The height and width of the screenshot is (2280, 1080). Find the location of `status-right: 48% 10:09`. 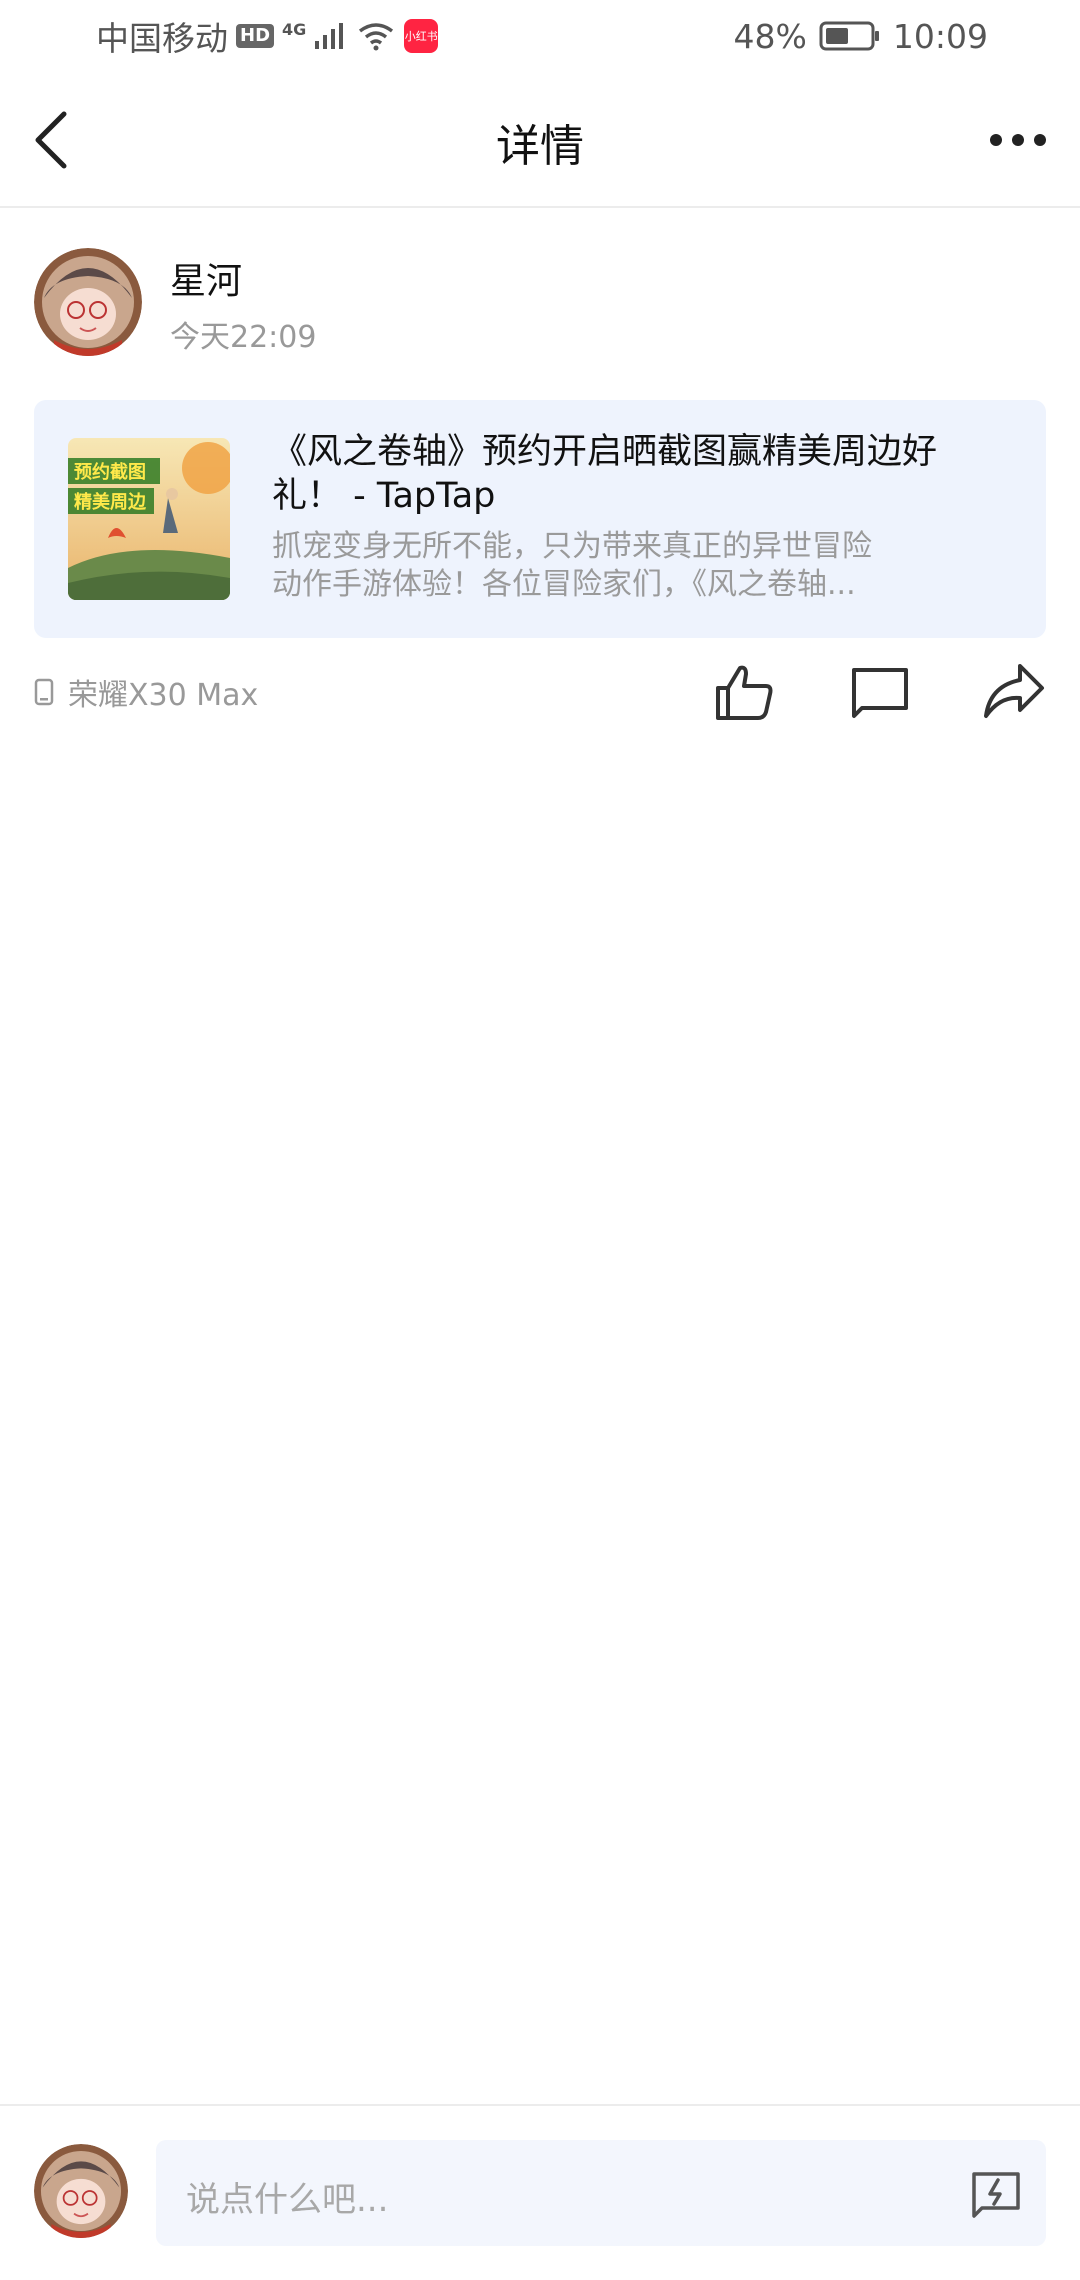

status-right: 48% 10:09 is located at coordinates (861, 36).